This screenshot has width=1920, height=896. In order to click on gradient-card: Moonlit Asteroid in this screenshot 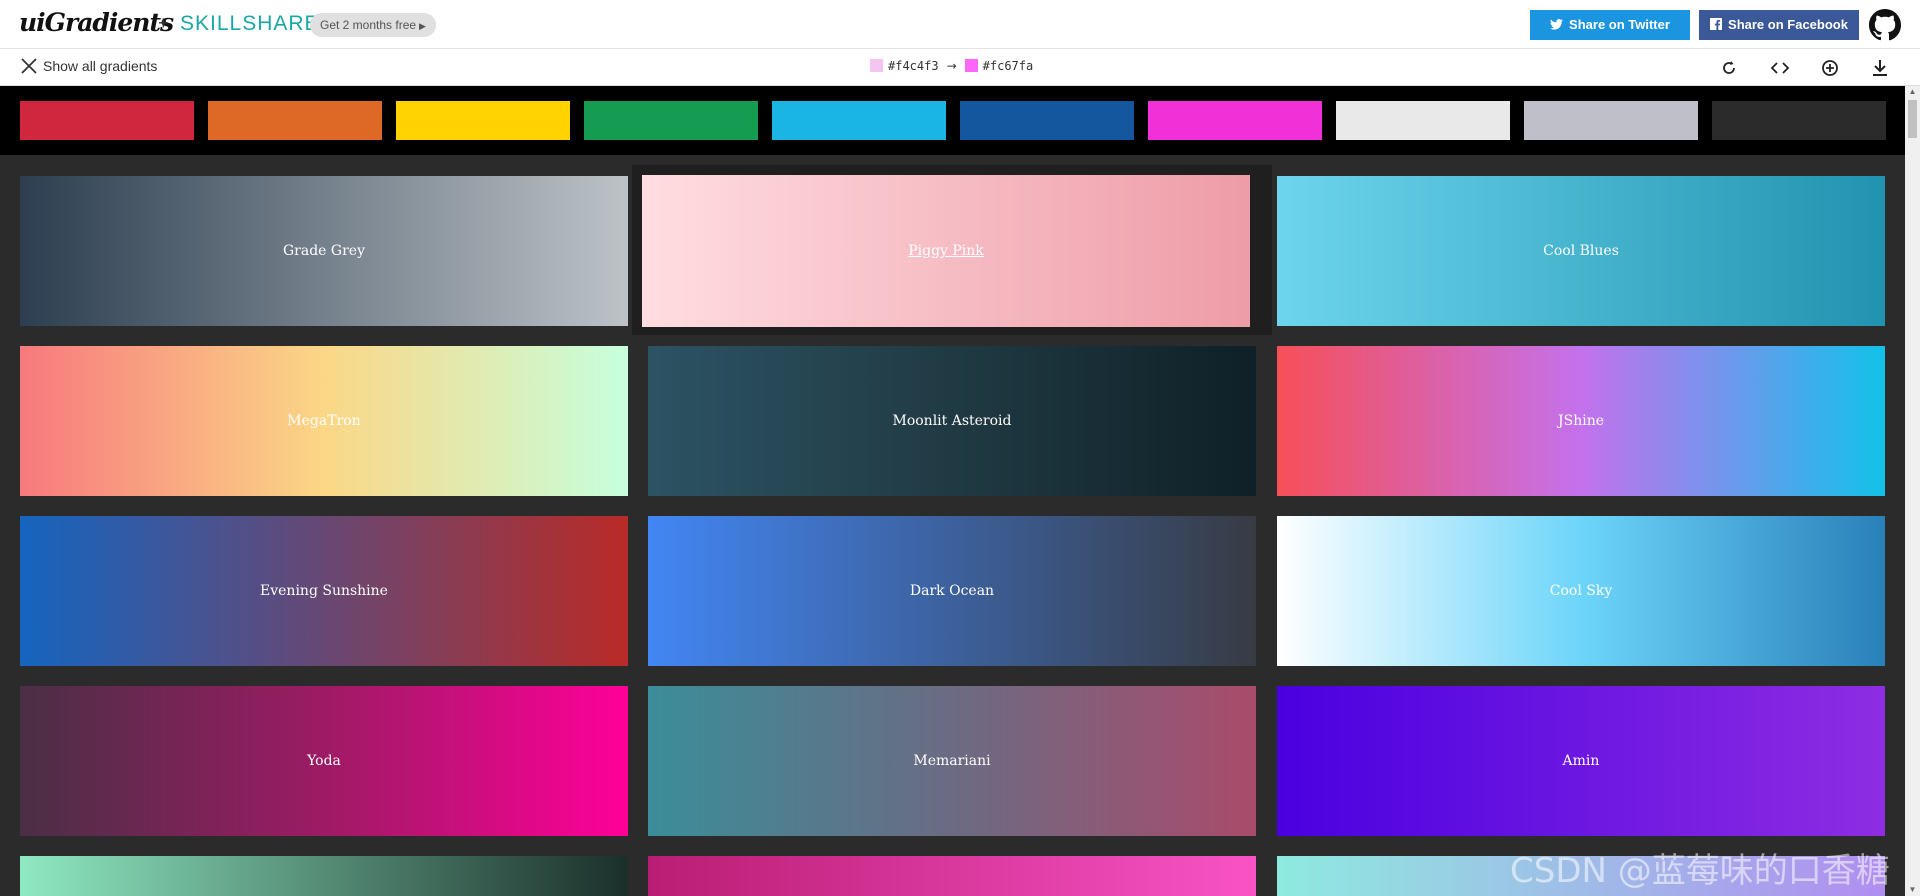, I will do `click(952, 421)`.